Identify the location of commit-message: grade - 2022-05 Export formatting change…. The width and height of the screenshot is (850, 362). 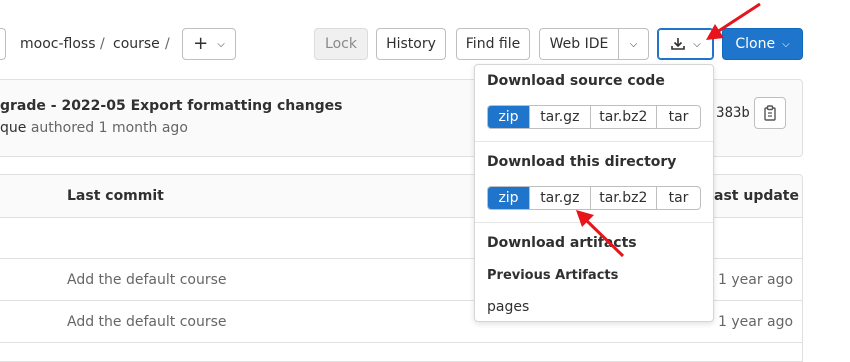
(171, 106).